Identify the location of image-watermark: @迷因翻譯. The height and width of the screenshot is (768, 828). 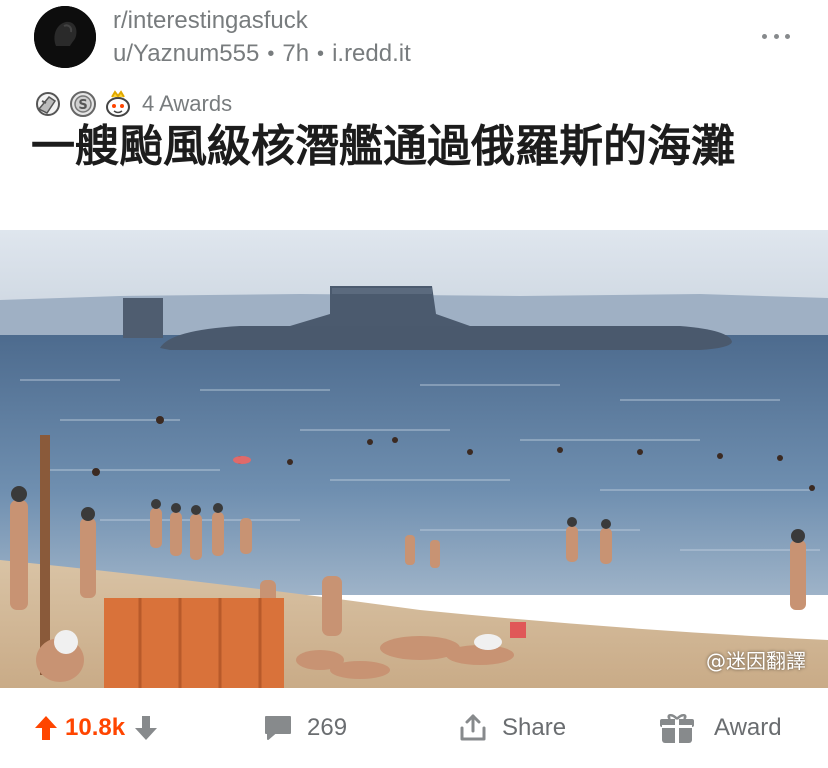
(756, 661).